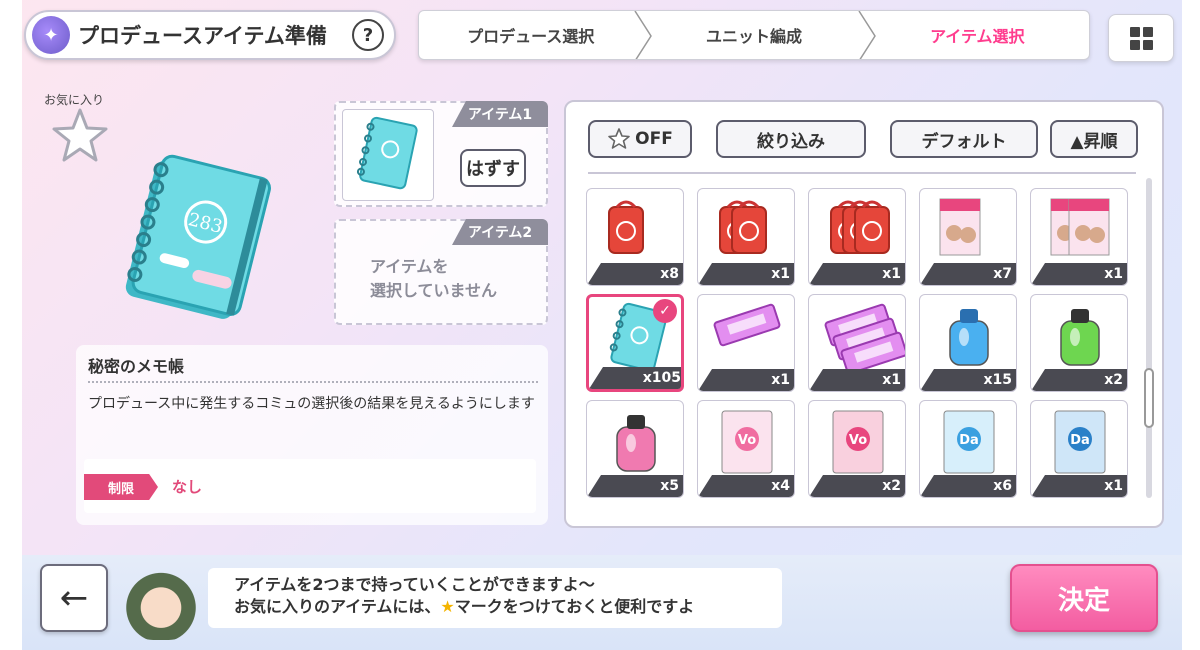  I want to click on notebook-icon, so click(387, 153).